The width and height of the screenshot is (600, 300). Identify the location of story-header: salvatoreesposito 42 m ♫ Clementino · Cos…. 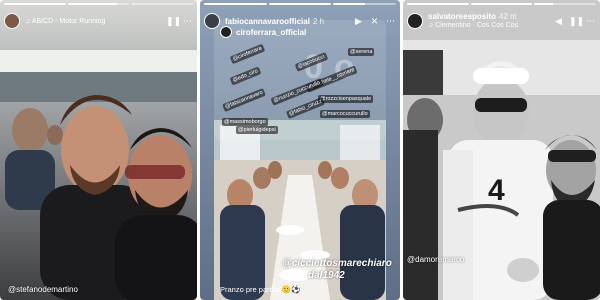
(501, 21).